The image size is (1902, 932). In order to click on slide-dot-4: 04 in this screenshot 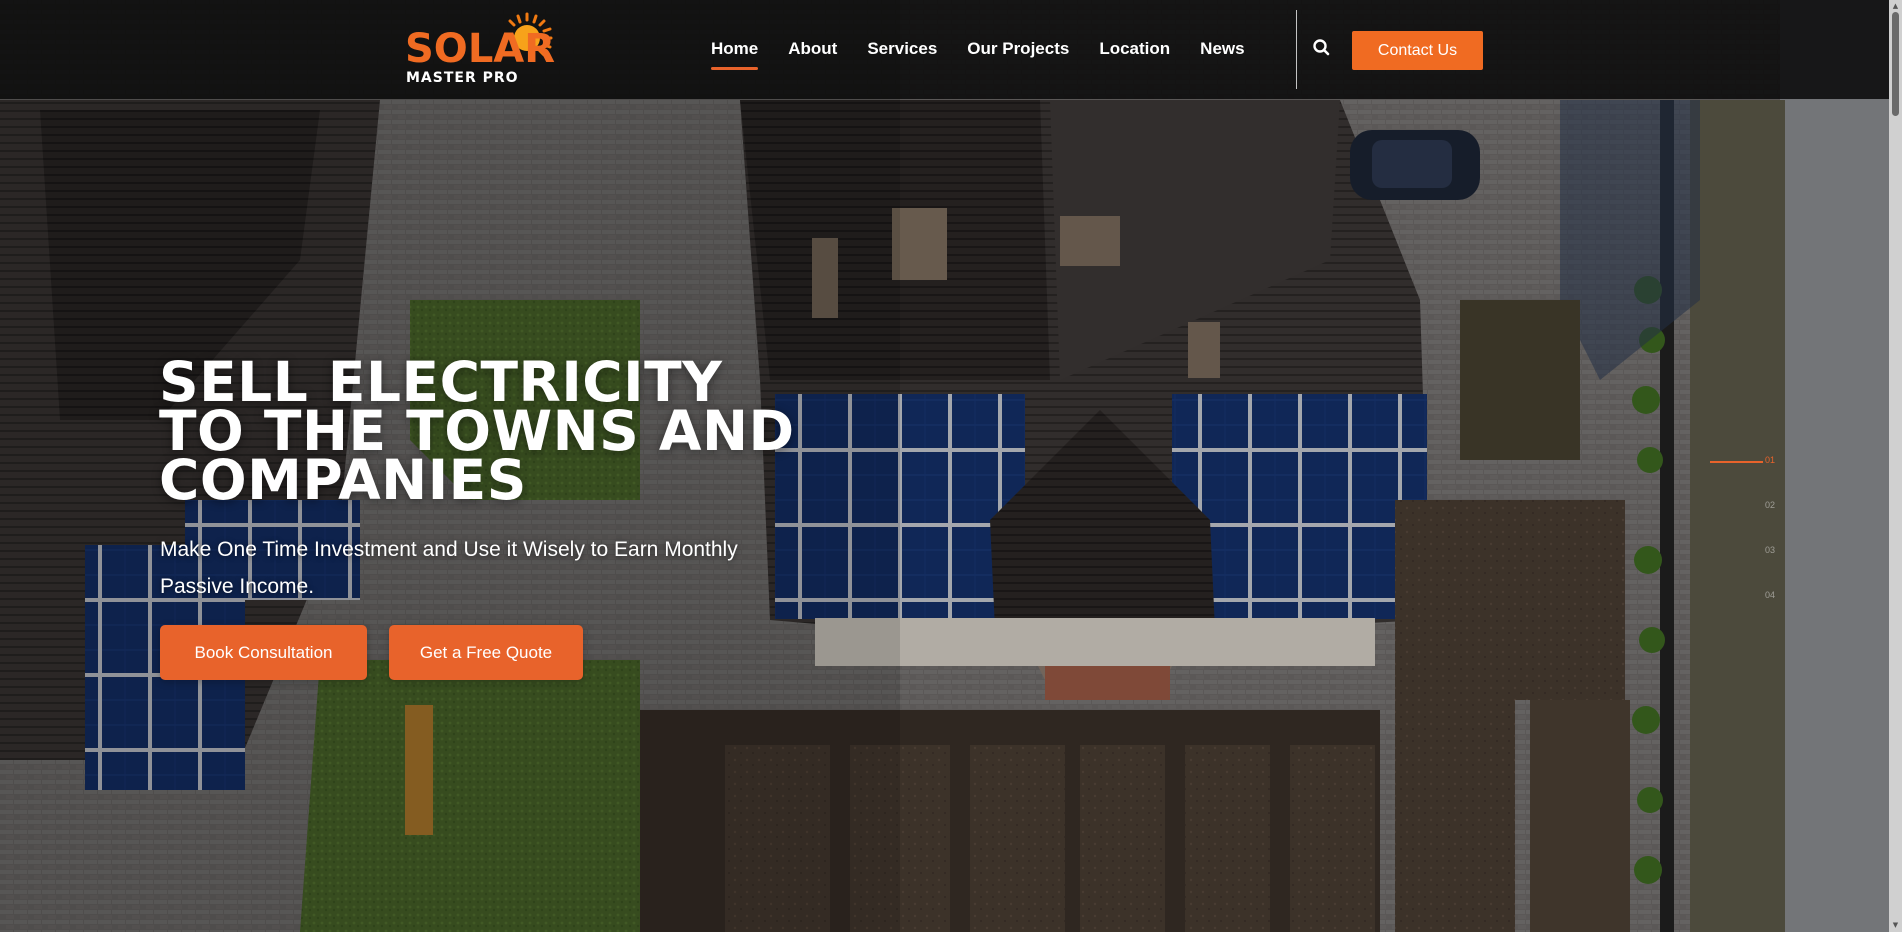, I will do `click(1770, 595)`.